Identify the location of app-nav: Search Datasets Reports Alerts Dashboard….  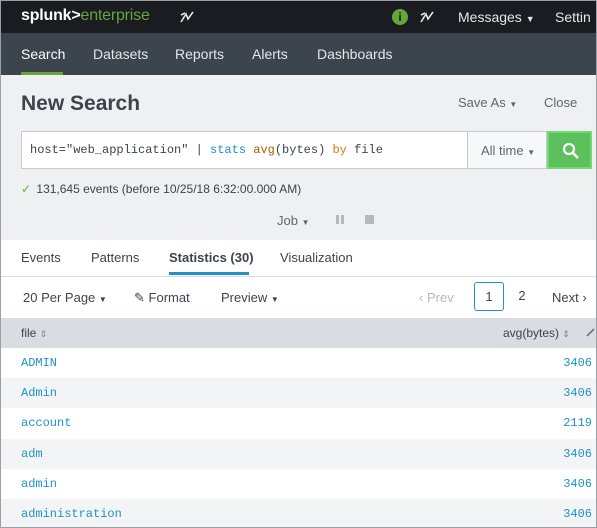
(298, 54).